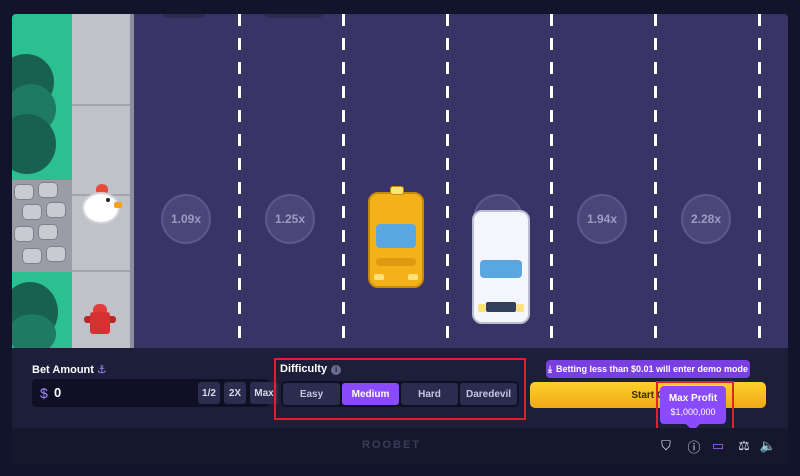 The height and width of the screenshot is (476, 800). What do you see at coordinates (100, 205) in the screenshot?
I see `chicken-character` at bounding box center [100, 205].